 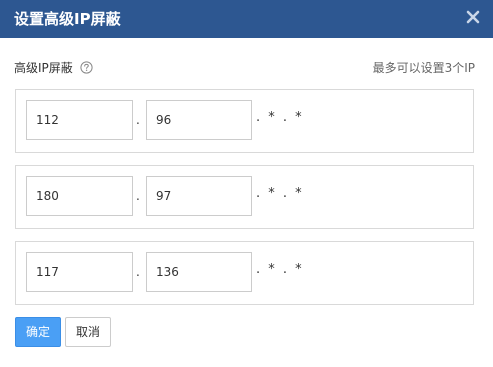 What do you see at coordinates (86, 67) in the screenshot?
I see `question-circle-icon` at bounding box center [86, 67].